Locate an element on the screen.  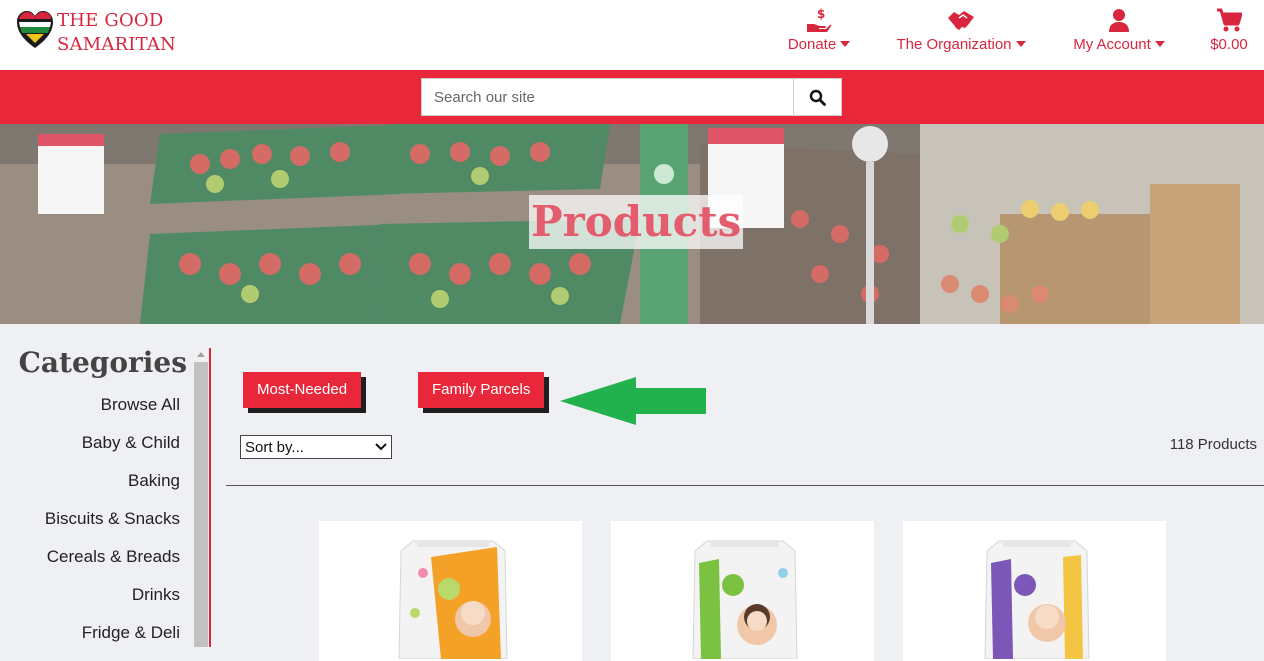
brand-line-1: THE GOOD is located at coordinates (110, 20).